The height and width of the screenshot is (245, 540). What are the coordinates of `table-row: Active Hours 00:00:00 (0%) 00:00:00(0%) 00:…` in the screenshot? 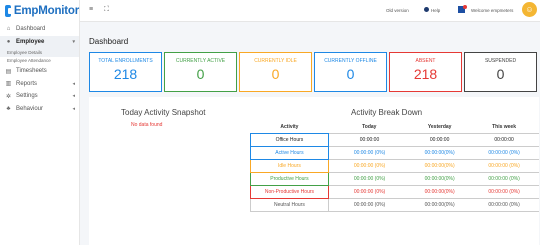 It's located at (394, 152).